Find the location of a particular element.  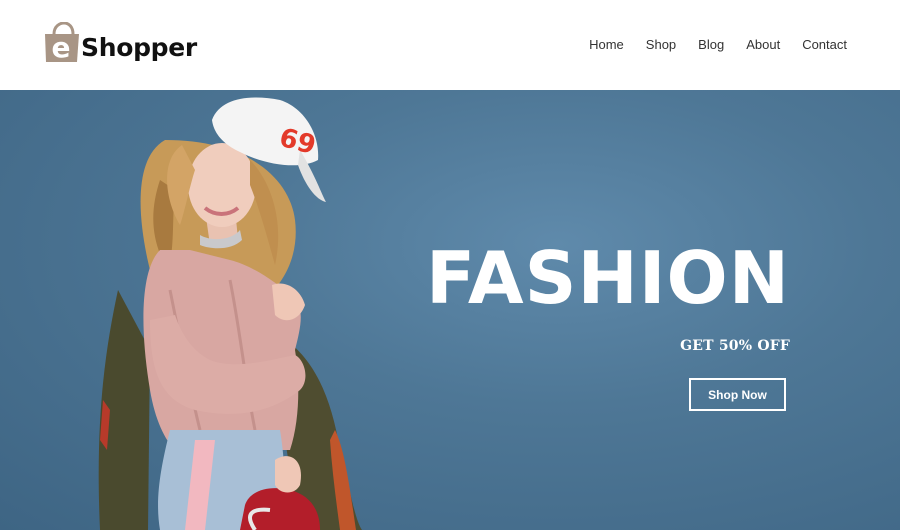

logo-text: Shopper is located at coordinates (139, 47).